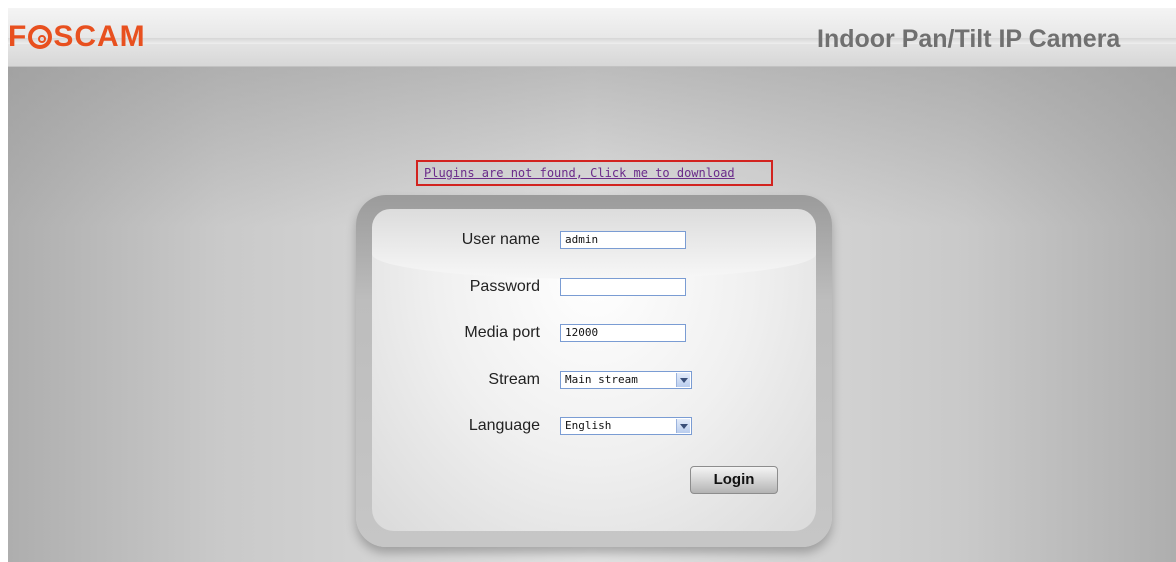 The height and width of the screenshot is (562, 1176). What do you see at coordinates (504, 286) in the screenshot?
I see `password-label: Password` at bounding box center [504, 286].